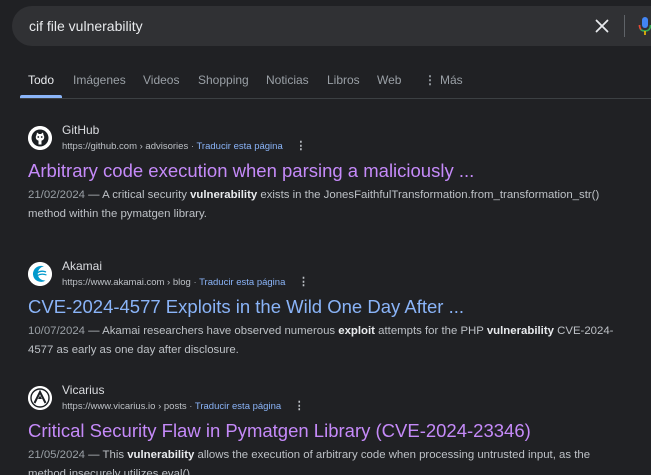 The height and width of the screenshot is (475, 651). I want to click on vicarius-icon, so click(40, 398).